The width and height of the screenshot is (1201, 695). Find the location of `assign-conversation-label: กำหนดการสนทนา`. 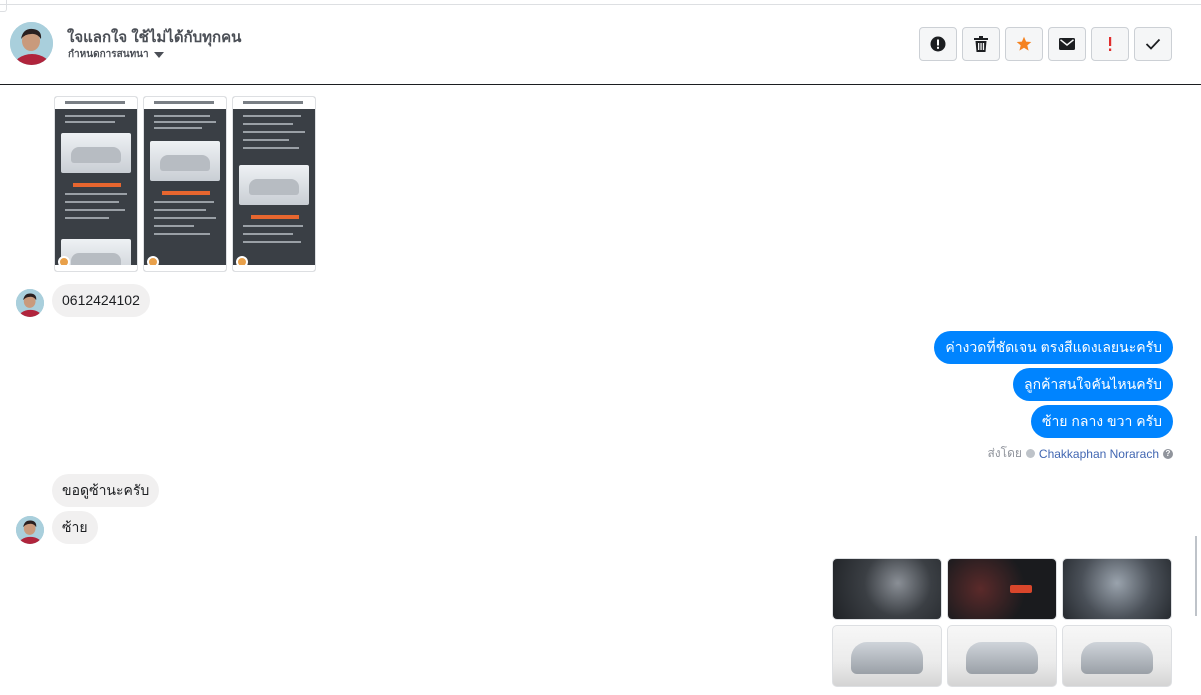

assign-conversation-label: กำหนดการสนทนา is located at coordinates (108, 54).